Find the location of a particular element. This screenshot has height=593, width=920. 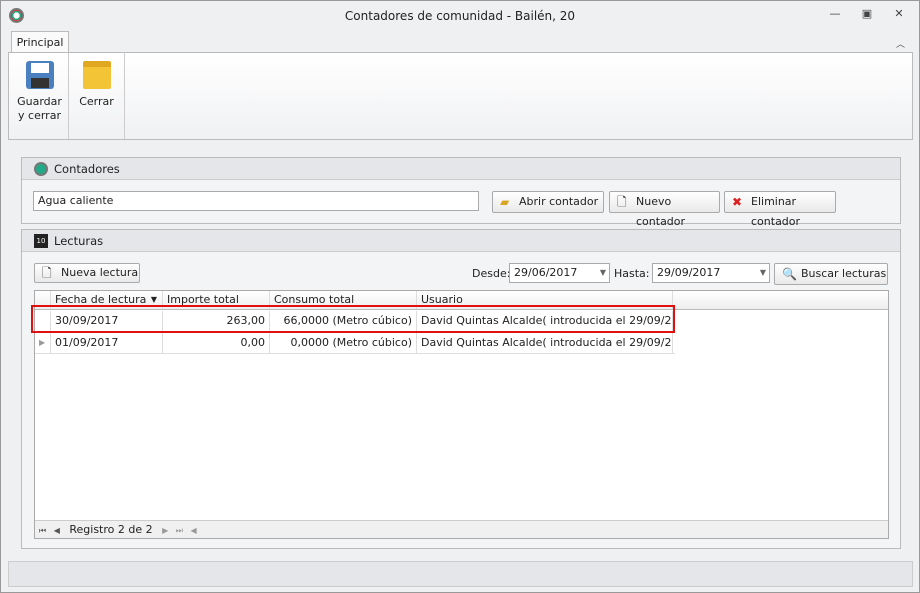

save-close-button: Guardar y cerrar is located at coordinates (40, 96).